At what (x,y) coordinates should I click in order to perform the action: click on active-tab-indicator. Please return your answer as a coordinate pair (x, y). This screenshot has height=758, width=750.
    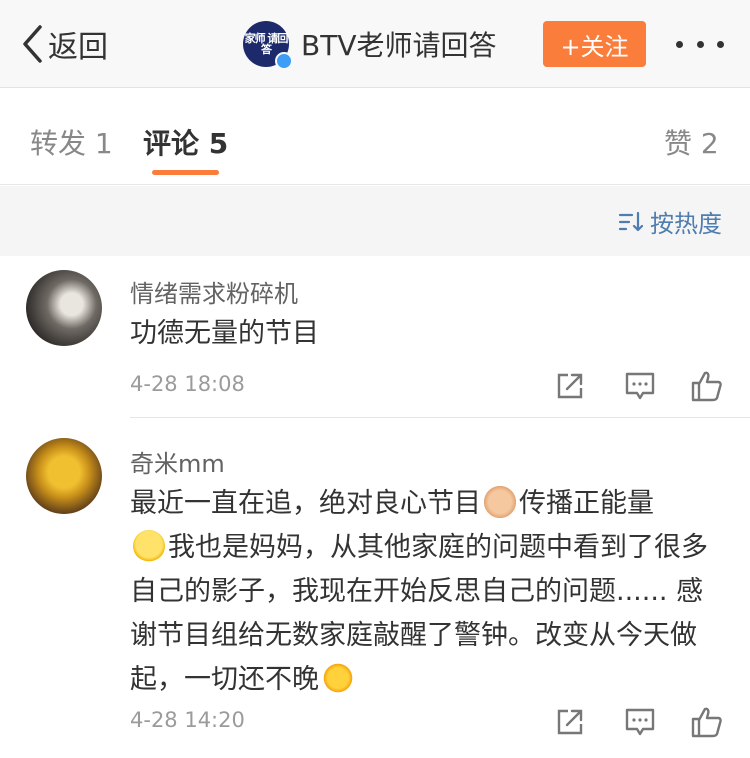
    Looking at the image, I should click on (185, 172).